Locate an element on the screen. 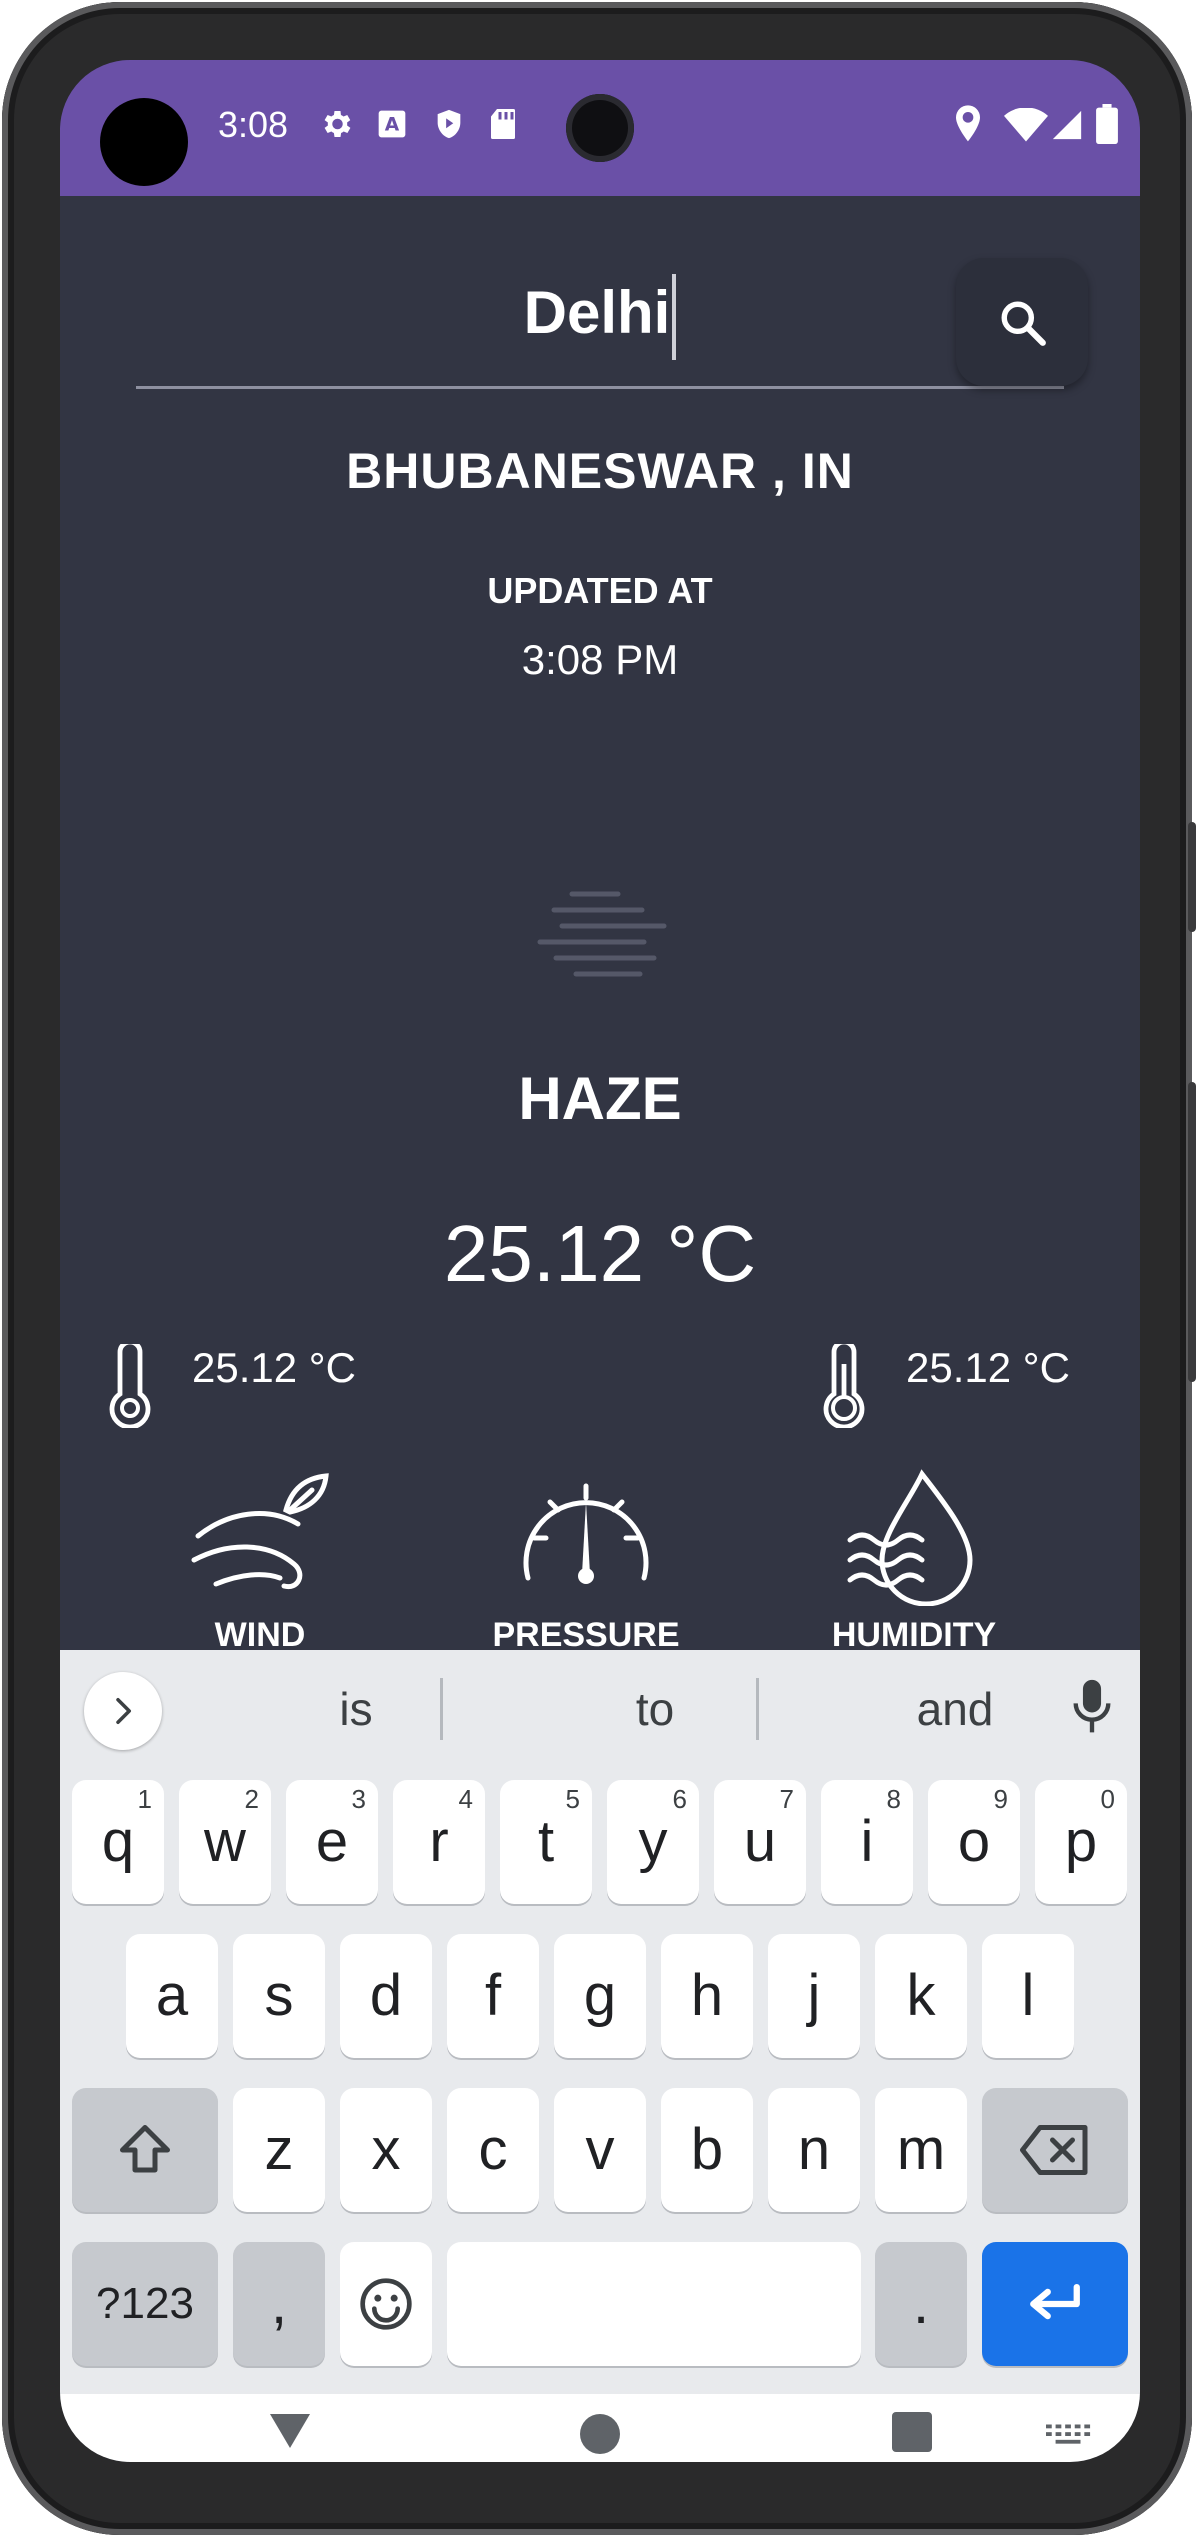 The height and width of the screenshot is (2541, 1200). backspace-icon is located at coordinates (1054, 2150).